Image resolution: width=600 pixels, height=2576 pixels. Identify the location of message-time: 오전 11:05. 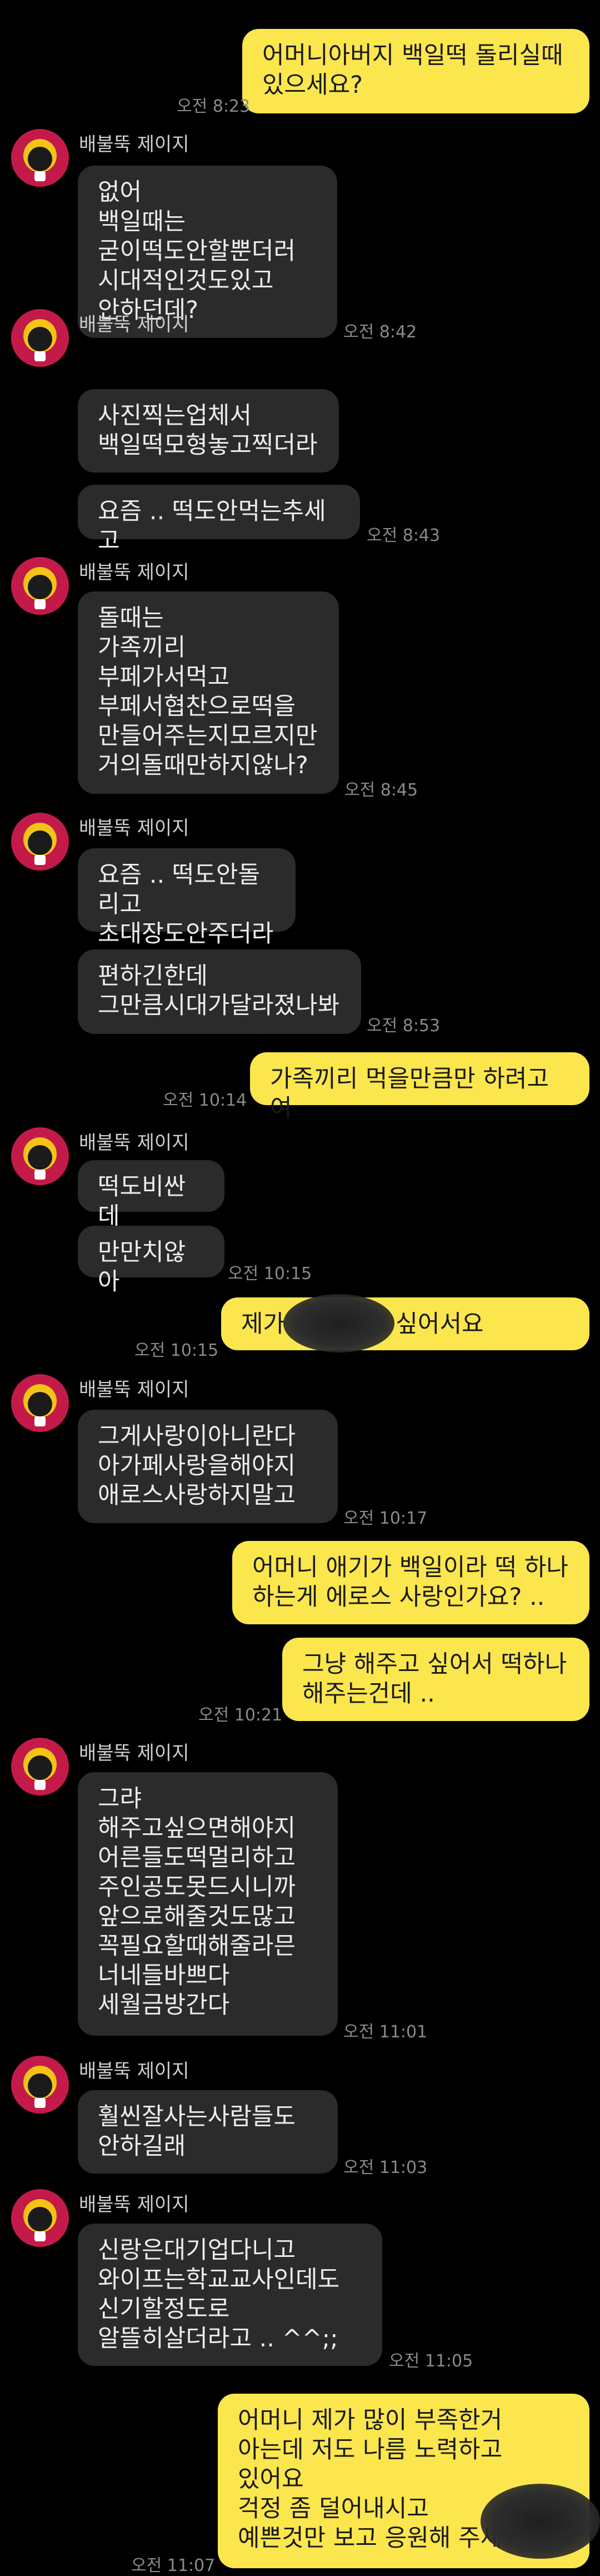
(431, 2361).